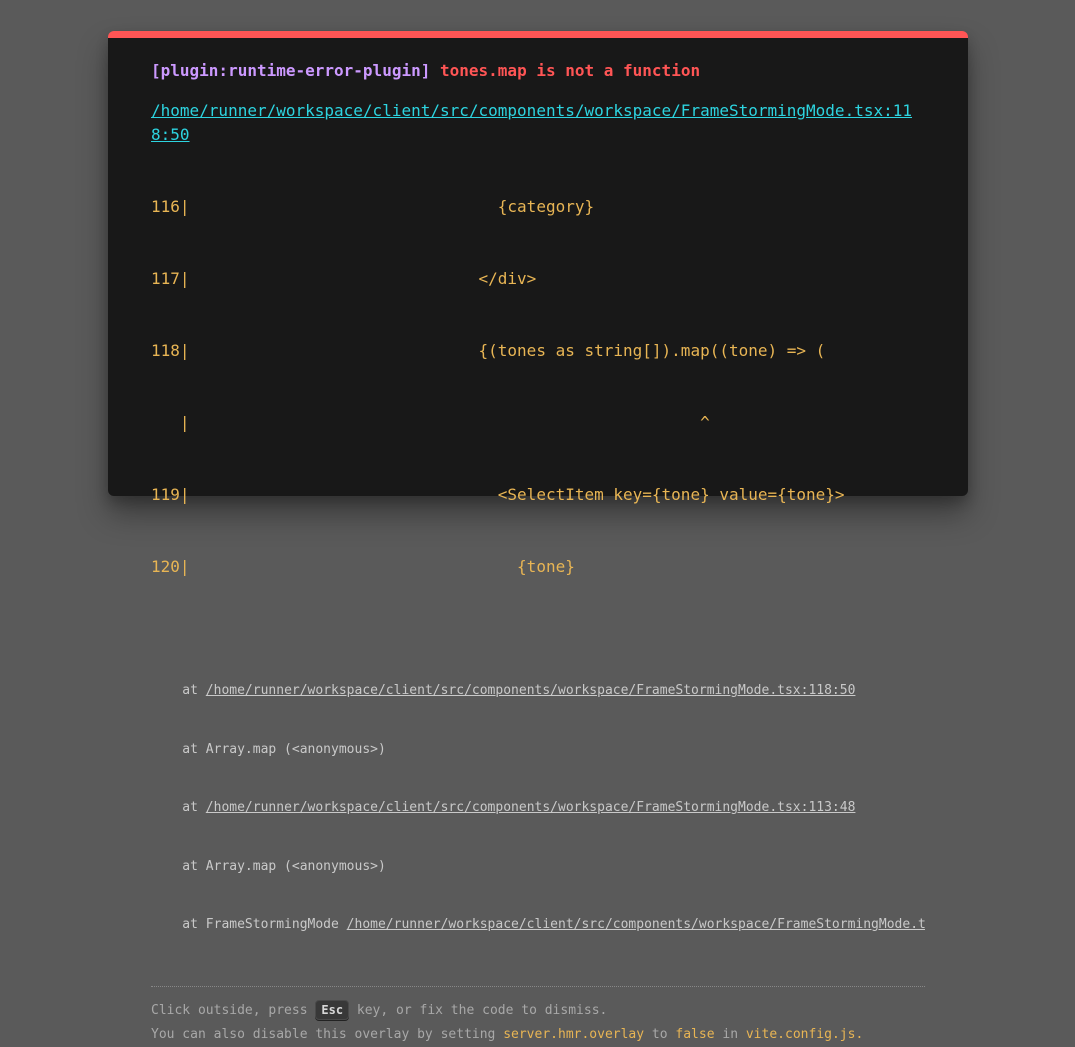 The width and height of the screenshot is (1075, 1047). I want to click on tip-text: Click outside, press, so click(233, 1010).